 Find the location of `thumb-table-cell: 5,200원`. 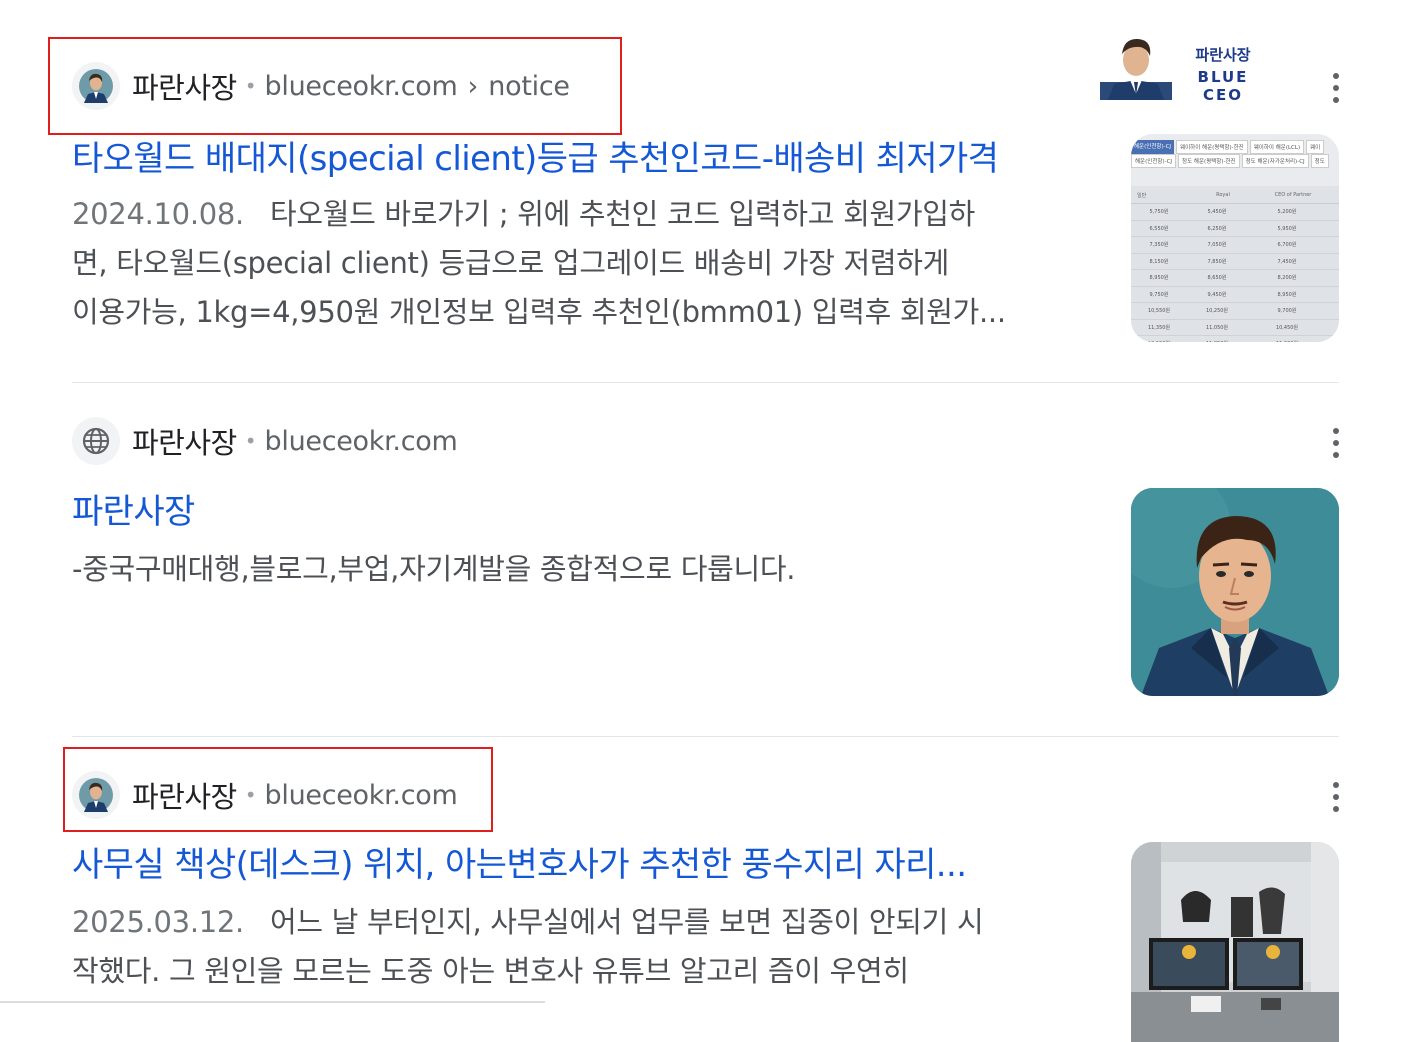

thumb-table-cell: 5,200원 is located at coordinates (1287, 212).